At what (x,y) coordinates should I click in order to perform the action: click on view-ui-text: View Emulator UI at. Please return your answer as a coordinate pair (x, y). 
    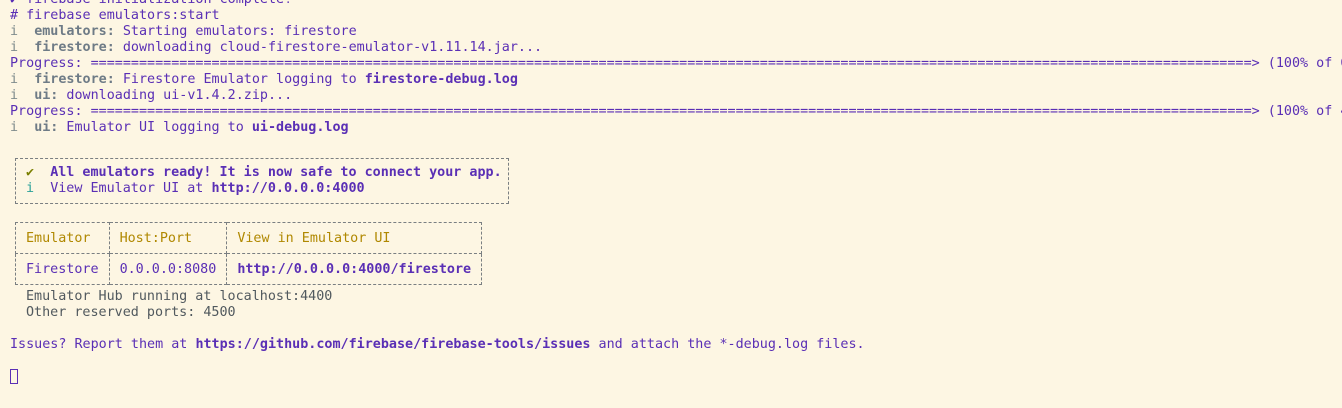
    Looking at the image, I should click on (131, 188).